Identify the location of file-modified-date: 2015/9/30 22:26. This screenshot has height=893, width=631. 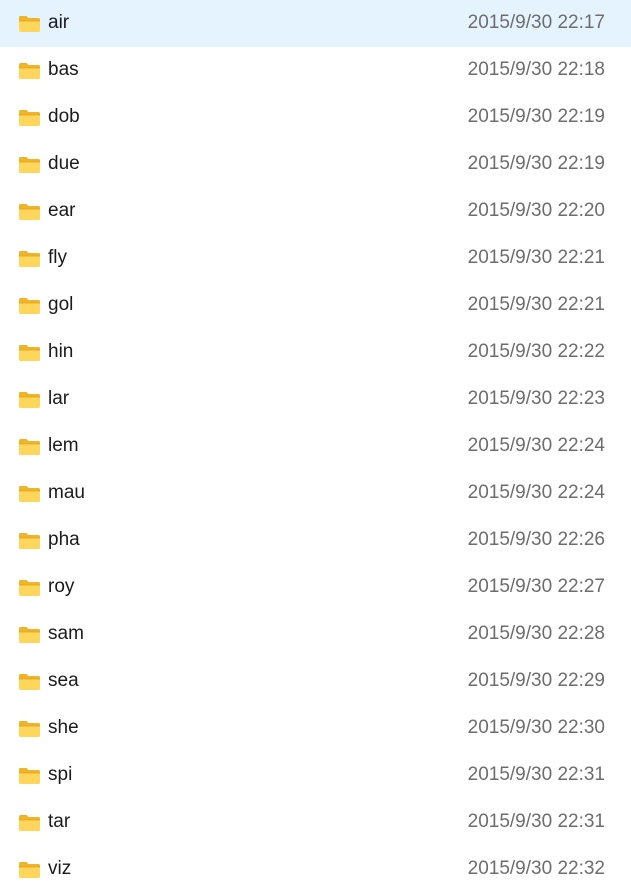
(536, 539).